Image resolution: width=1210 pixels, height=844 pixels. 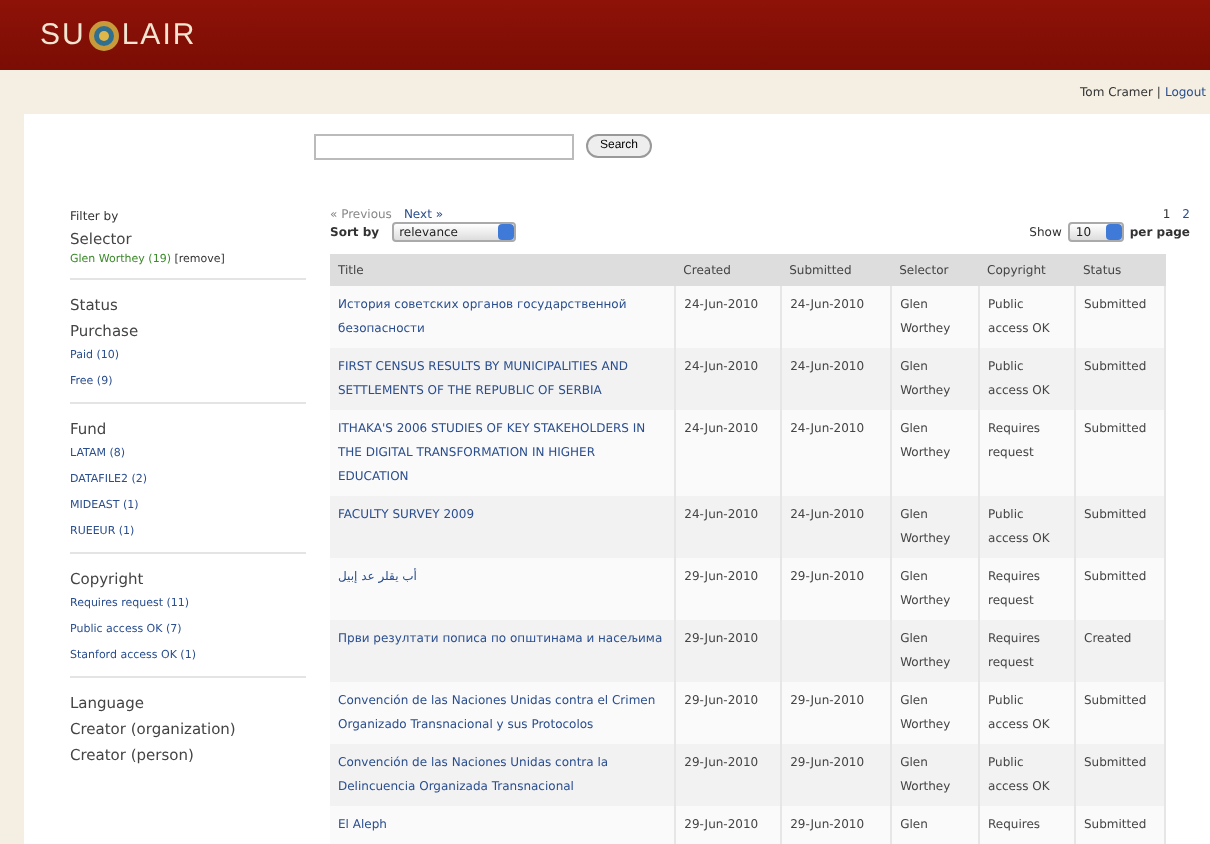 I want to click on logo-text: LAIR, so click(x=159, y=35).